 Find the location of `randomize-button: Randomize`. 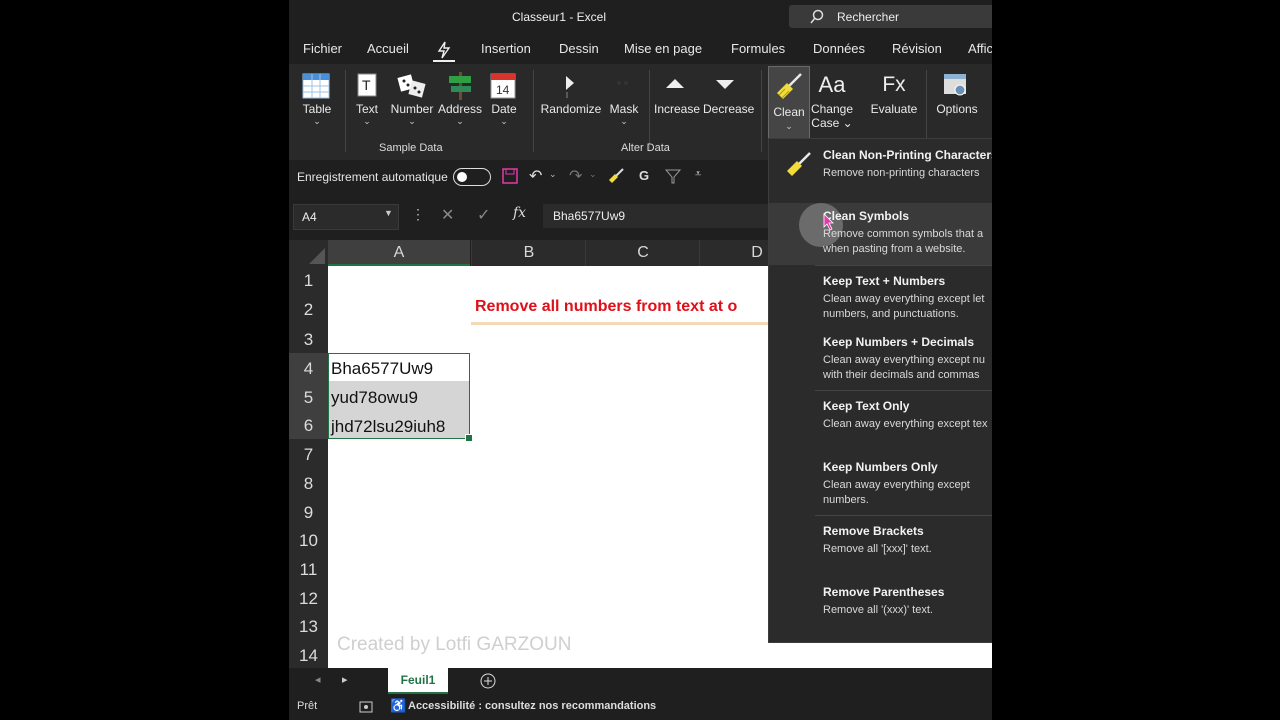

randomize-button: Randomize is located at coordinates (571, 103).